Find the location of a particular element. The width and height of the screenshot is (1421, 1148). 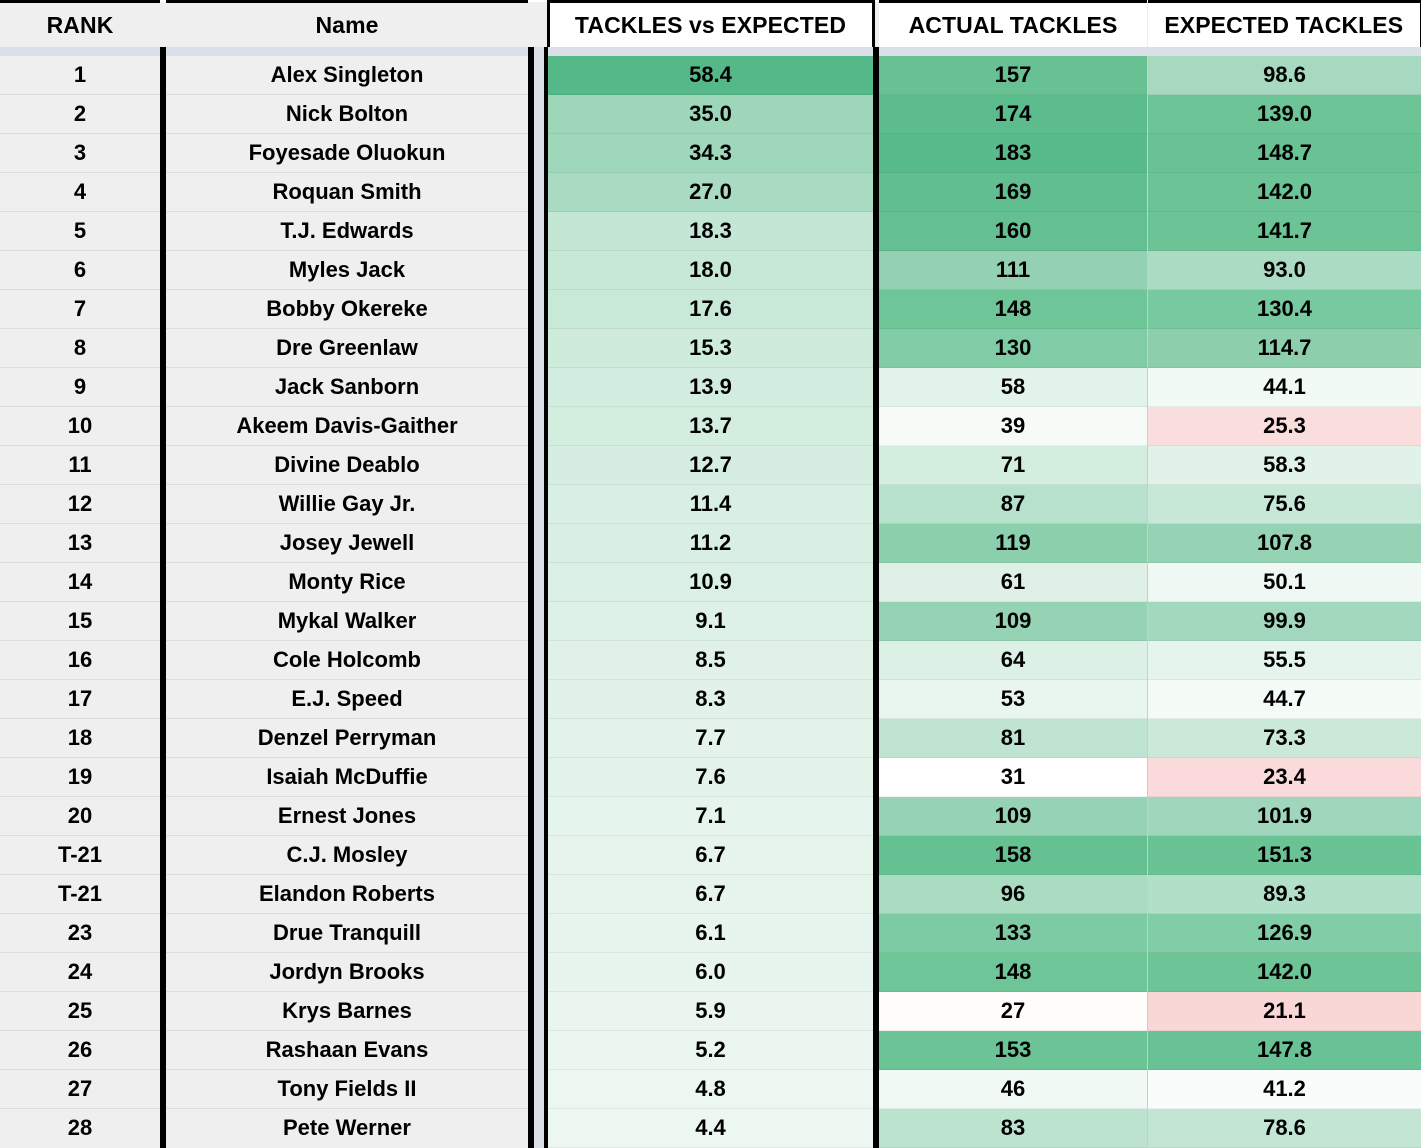

cell-actual-tackles: 157 is located at coordinates (1013, 75).